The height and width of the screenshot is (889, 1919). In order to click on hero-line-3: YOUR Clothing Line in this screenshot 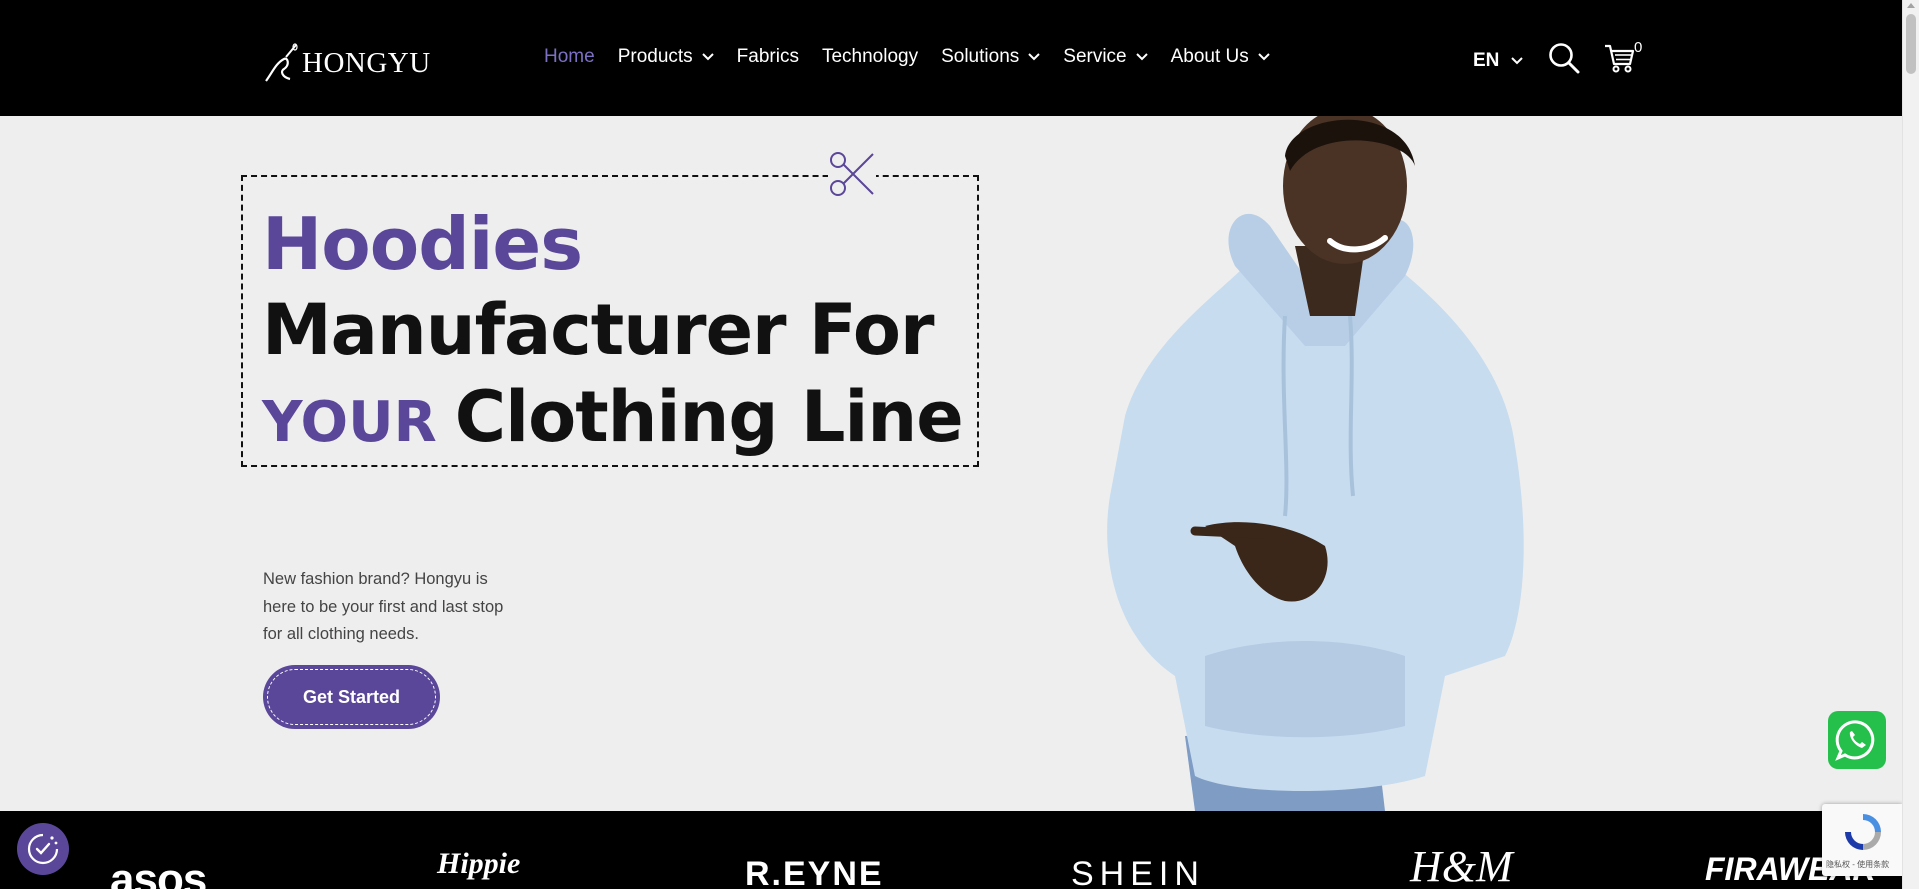, I will do `click(613, 417)`.